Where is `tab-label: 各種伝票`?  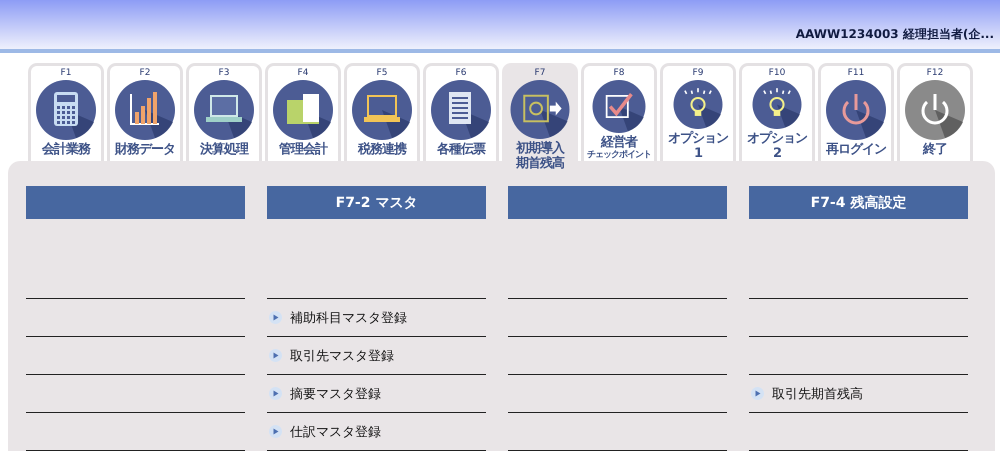
tab-label: 各種伝票 is located at coordinates (461, 149).